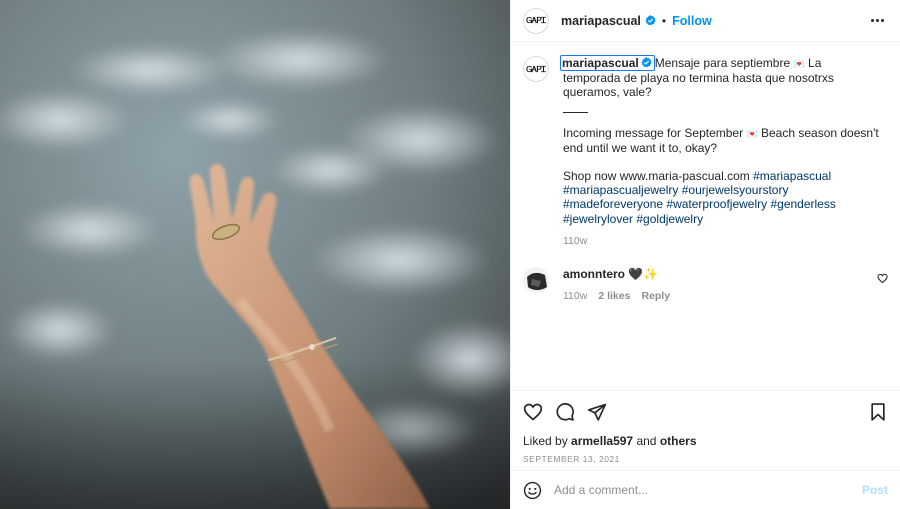 The image size is (900, 509). Describe the element at coordinates (705, 459) in the screenshot. I see `post-date: SEPTEMBER 13, 2021` at that location.